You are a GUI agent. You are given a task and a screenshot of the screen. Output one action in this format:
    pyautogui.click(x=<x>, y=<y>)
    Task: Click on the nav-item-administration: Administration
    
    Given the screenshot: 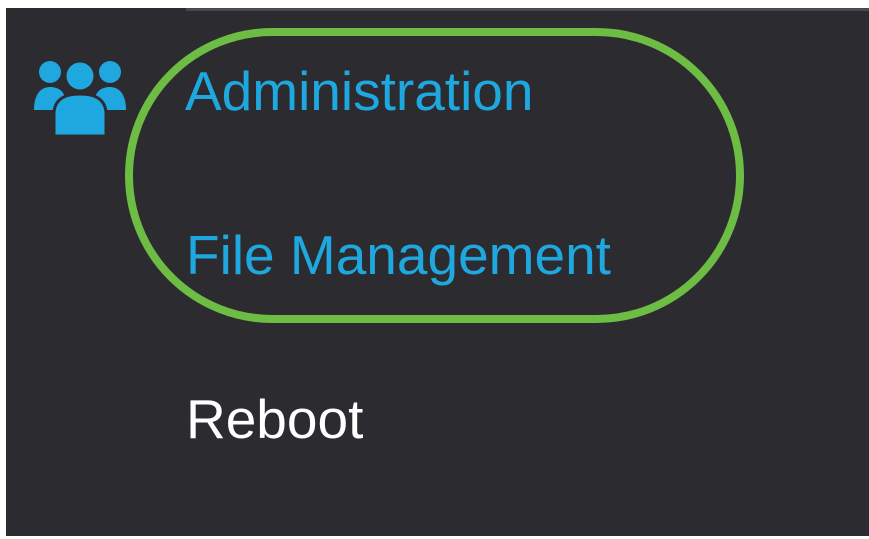 What is the action you would take?
    pyautogui.click(x=359, y=91)
    